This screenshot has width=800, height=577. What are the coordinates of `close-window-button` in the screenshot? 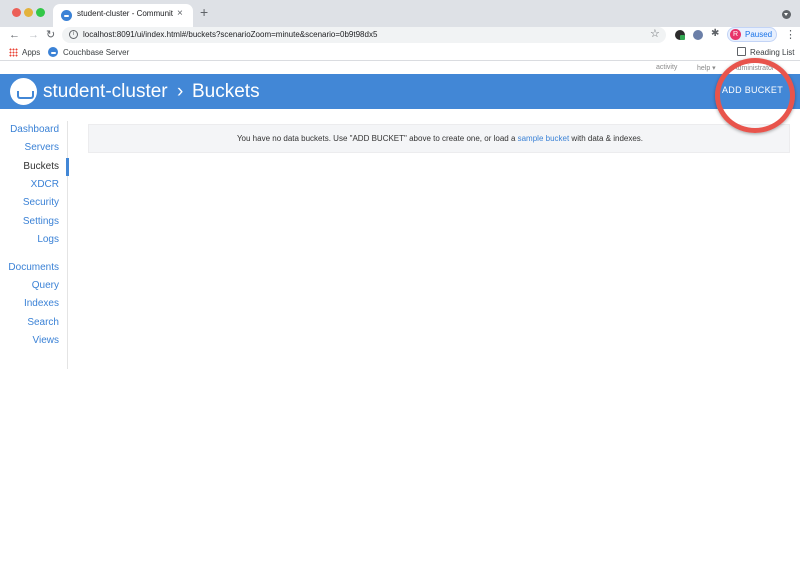 It's located at (16, 12).